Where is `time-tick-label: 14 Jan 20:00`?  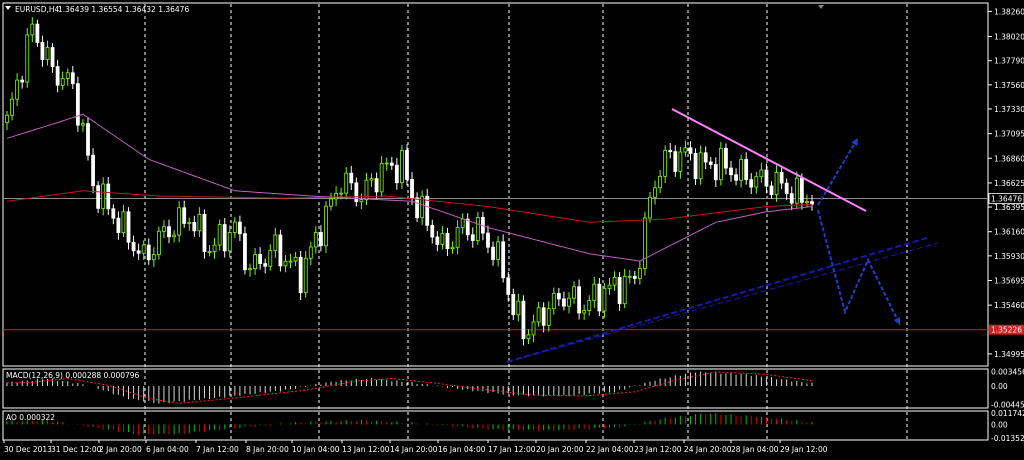
time-tick-label: 14 Jan 20:00 is located at coordinates (414, 449).